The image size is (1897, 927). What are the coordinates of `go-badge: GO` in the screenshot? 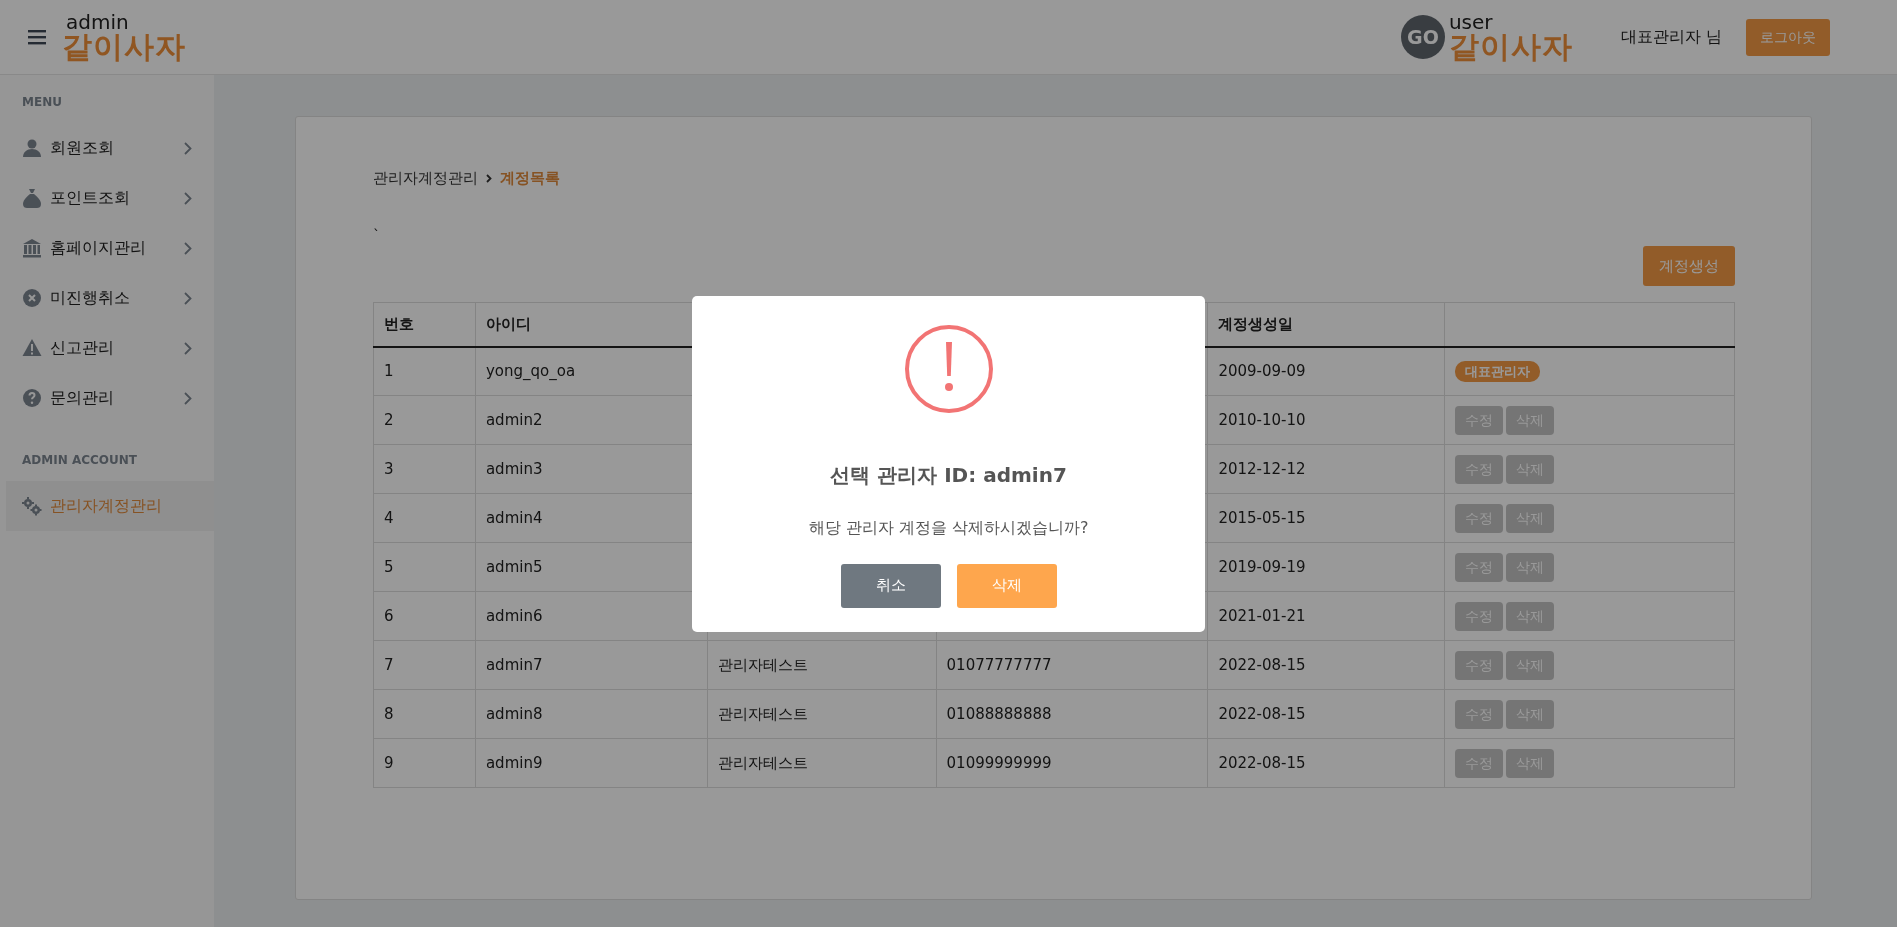 It's located at (1422, 37).